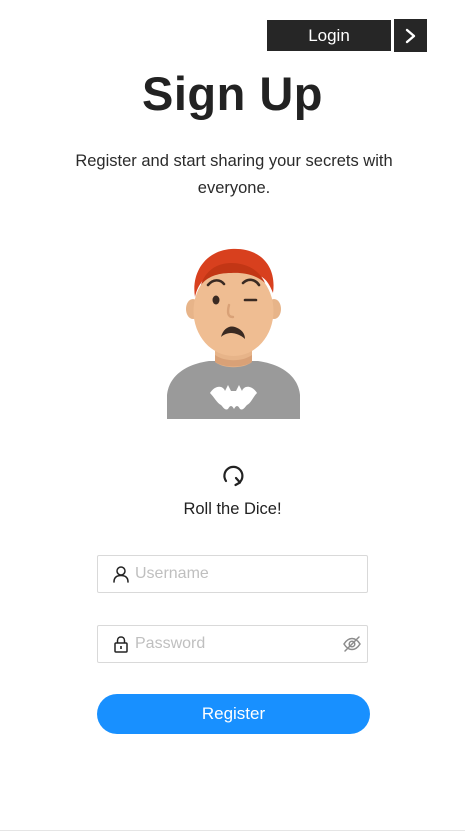 This screenshot has width=465, height=831. I want to click on roll-dice-label: Roll the Dice!, so click(232, 509).